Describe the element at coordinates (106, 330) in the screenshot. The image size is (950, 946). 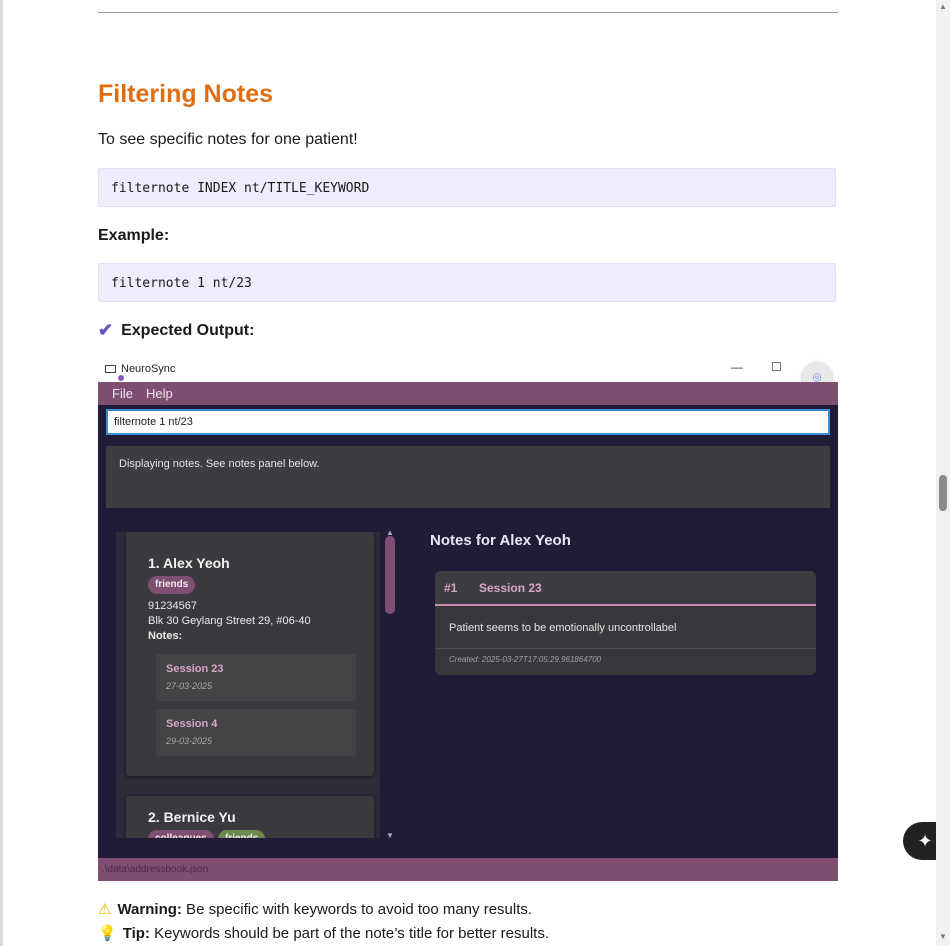
I see `check-icon: ✔` at that location.